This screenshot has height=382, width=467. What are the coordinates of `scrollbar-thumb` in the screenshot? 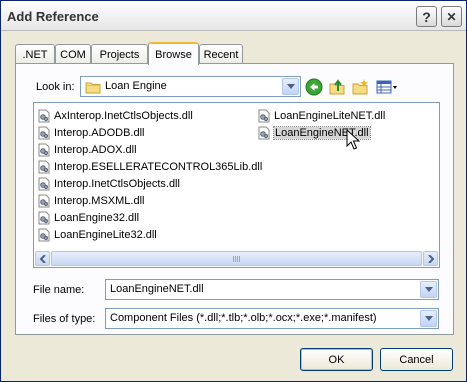 It's located at (236, 258).